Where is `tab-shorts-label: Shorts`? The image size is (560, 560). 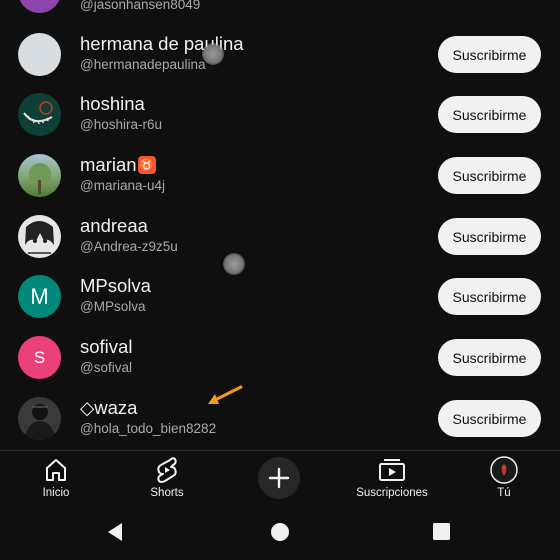
tab-shorts-label: Shorts is located at coordinates (167, 493).